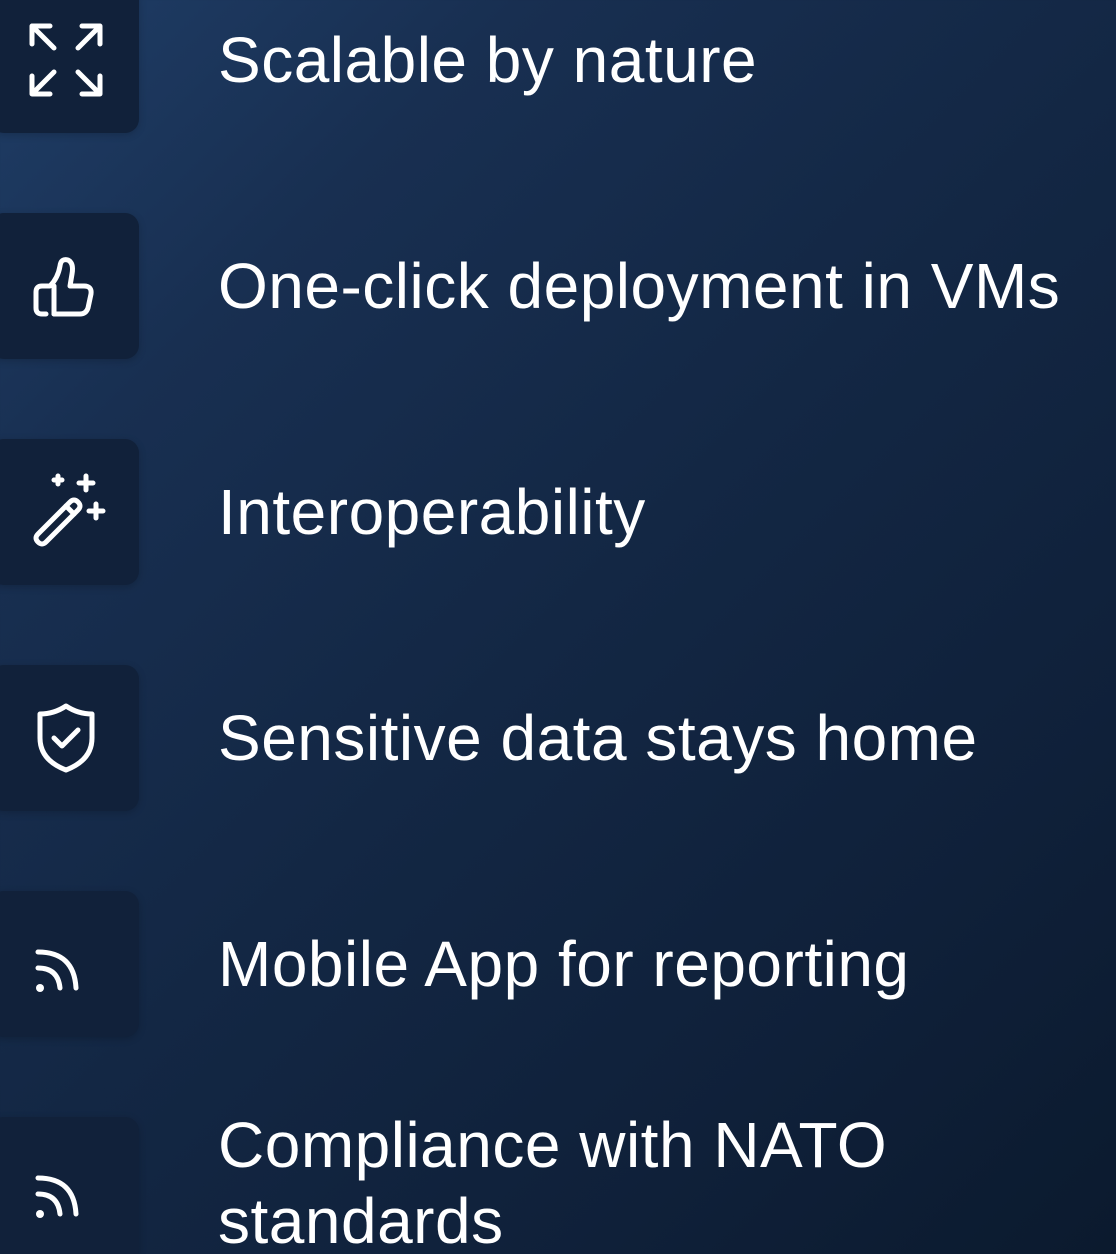 The height and width of the screenshot is (1254, 1116). Describe the element at coordinates (598, 738) in the screenshot. I see `feature-label: Sensitive data stays home` at that location.